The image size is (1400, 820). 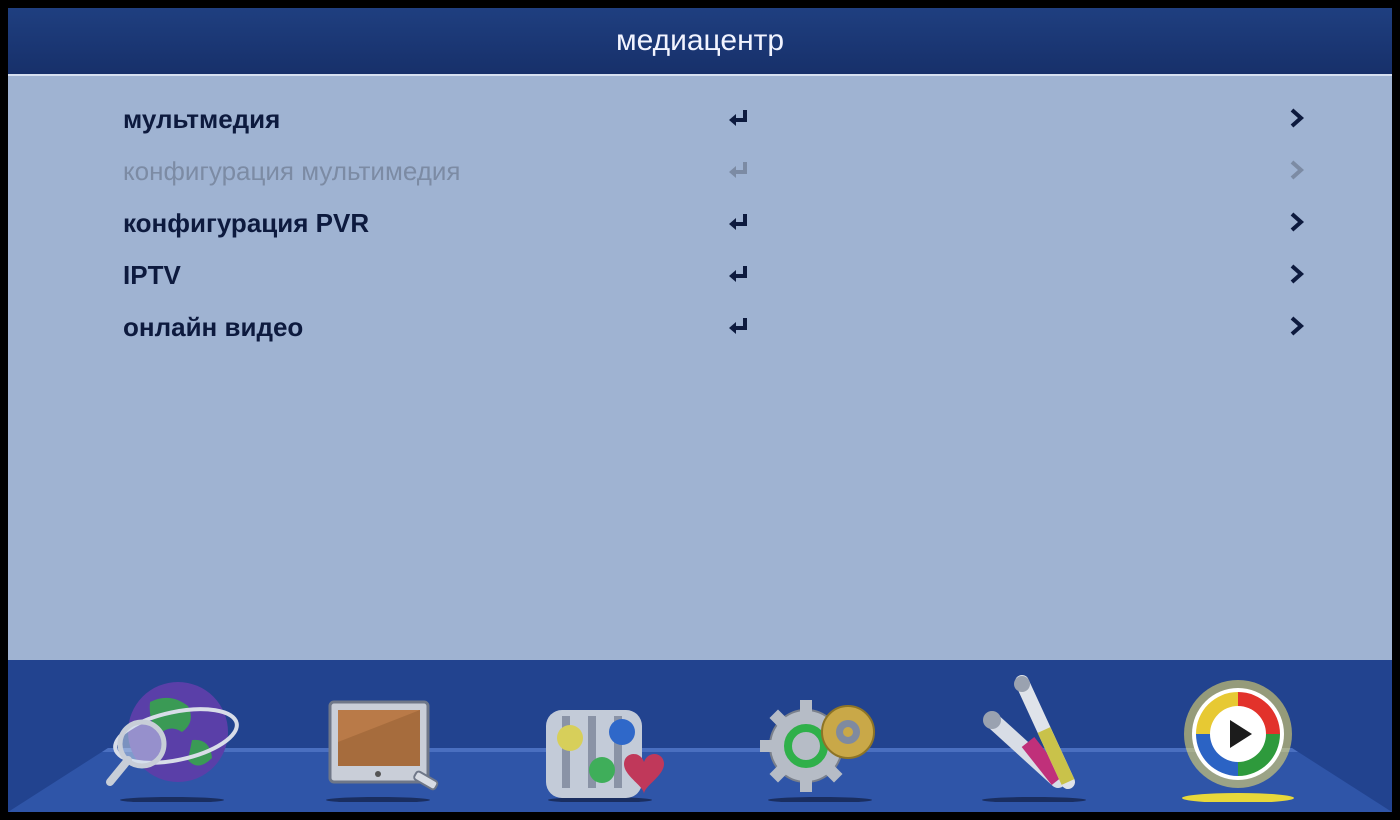 I want to click on dock-item-settings, so click(x=824, y=737).